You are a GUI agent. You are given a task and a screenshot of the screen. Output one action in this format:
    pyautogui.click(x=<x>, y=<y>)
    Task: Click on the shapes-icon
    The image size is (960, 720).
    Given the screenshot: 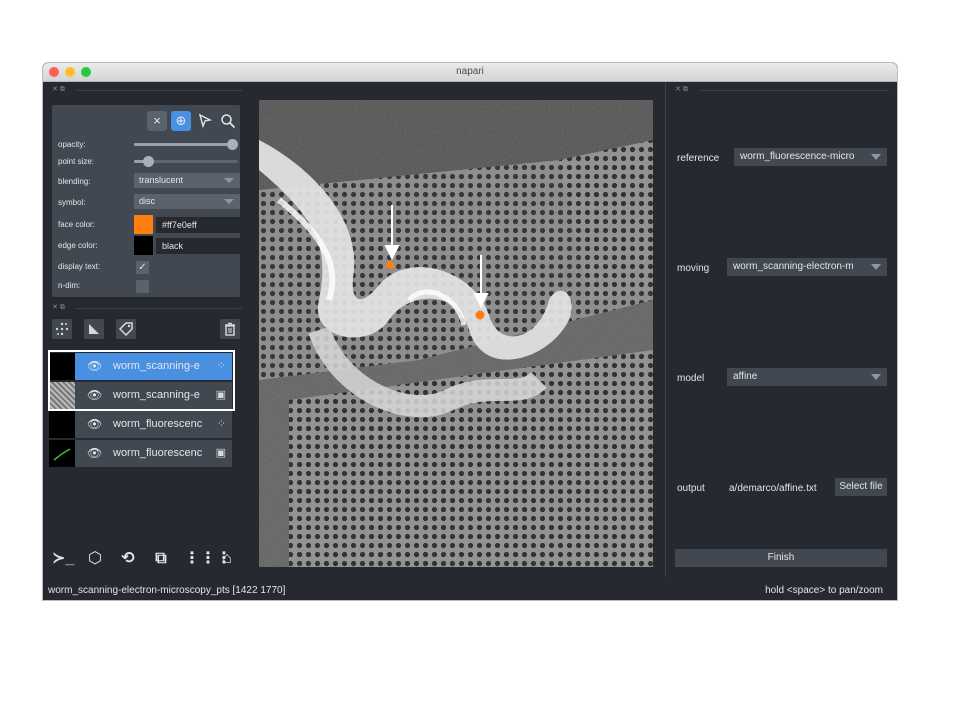 What is the action you would take?
    pyautogui.click(x=94, y=329)
    